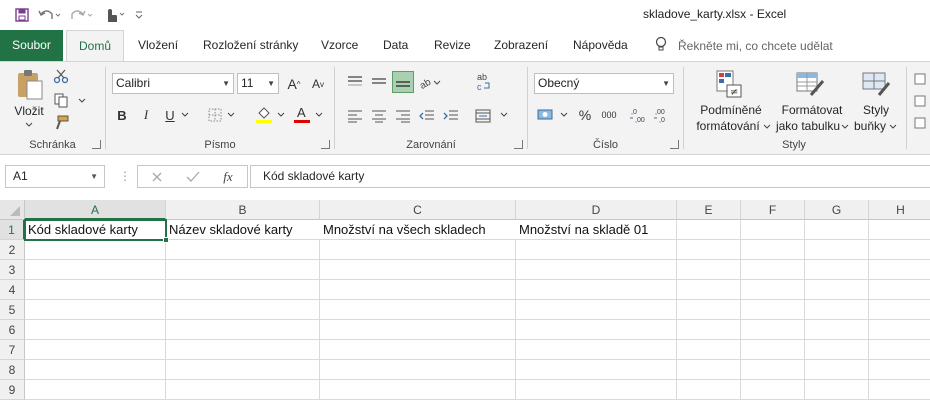 The image size is (930, 401). I want to click on row-header-8: 8, so click(12, 370).